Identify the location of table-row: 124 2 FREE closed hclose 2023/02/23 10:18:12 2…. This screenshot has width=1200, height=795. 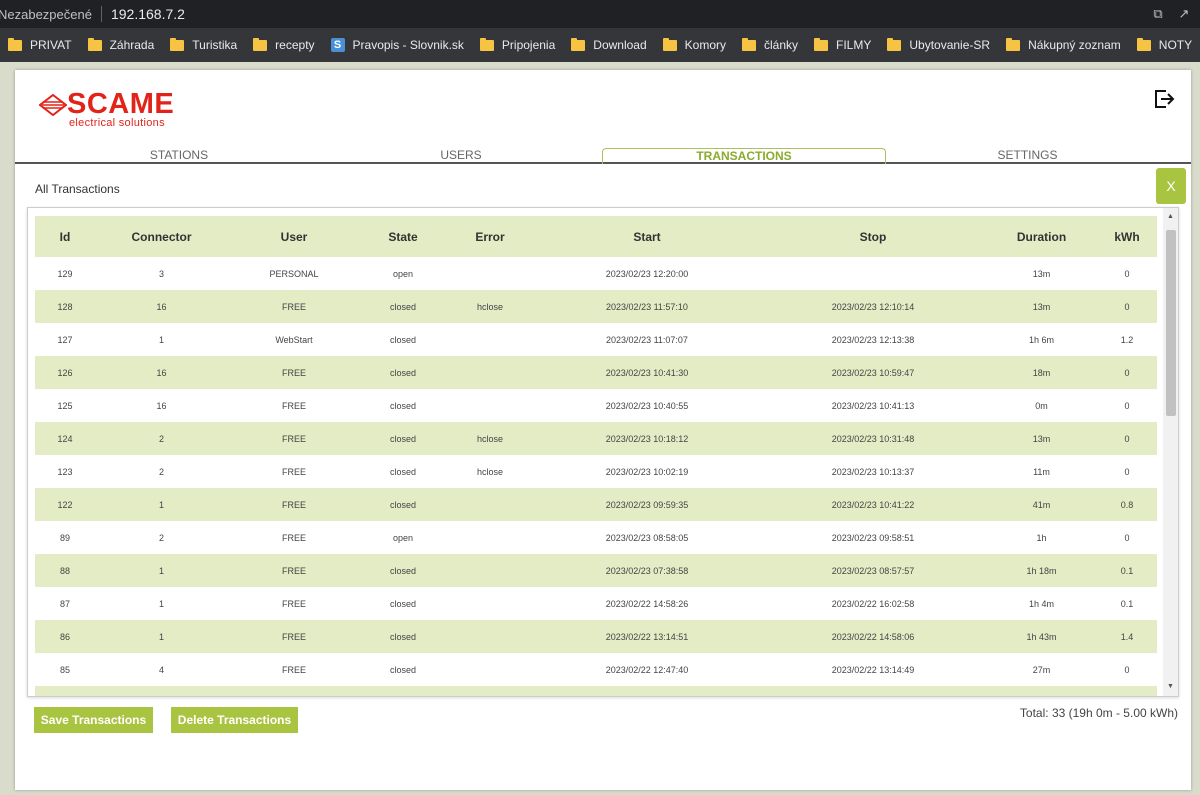
(596, 438).